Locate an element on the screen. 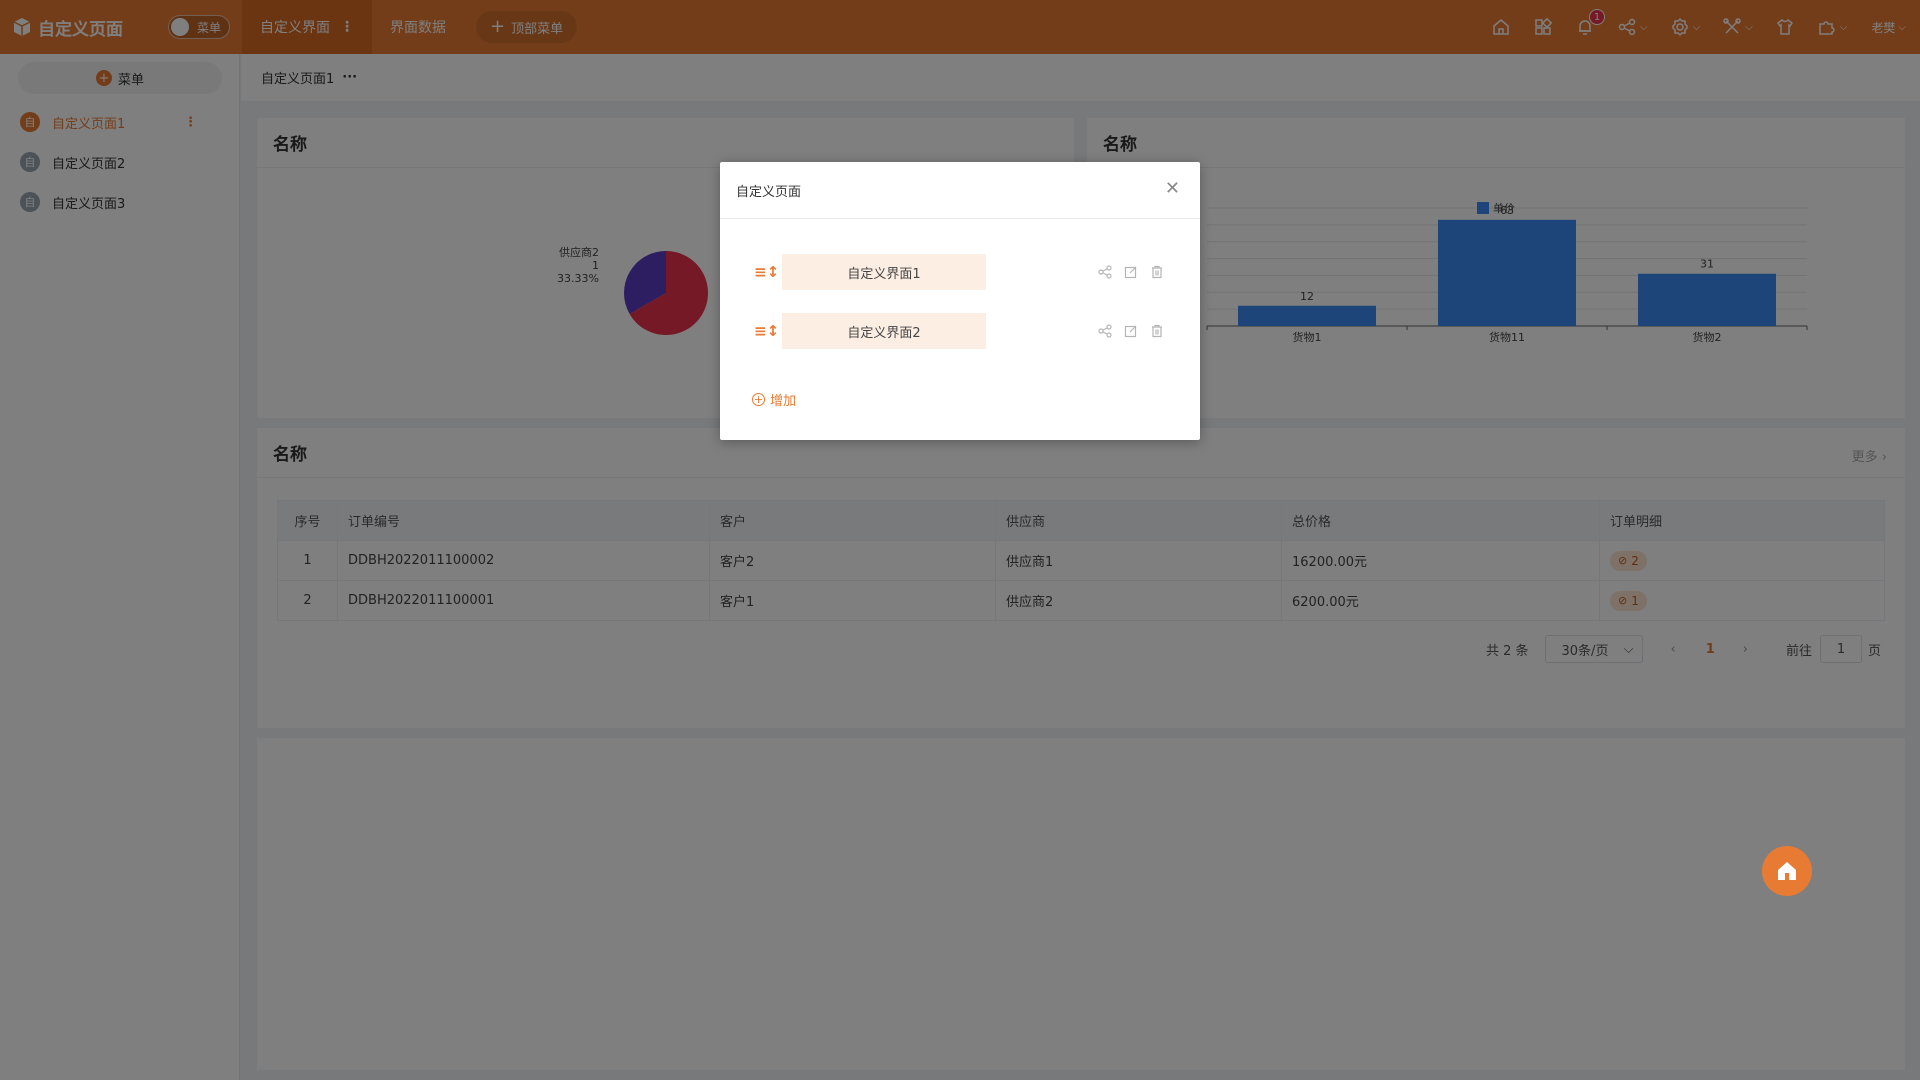  custom-page-dialog: 自定义页面 ✕ ≡↕ 自定义界面1 ≡↕ 自定义界面2 + 增加 is located at coordinates (960, 301).